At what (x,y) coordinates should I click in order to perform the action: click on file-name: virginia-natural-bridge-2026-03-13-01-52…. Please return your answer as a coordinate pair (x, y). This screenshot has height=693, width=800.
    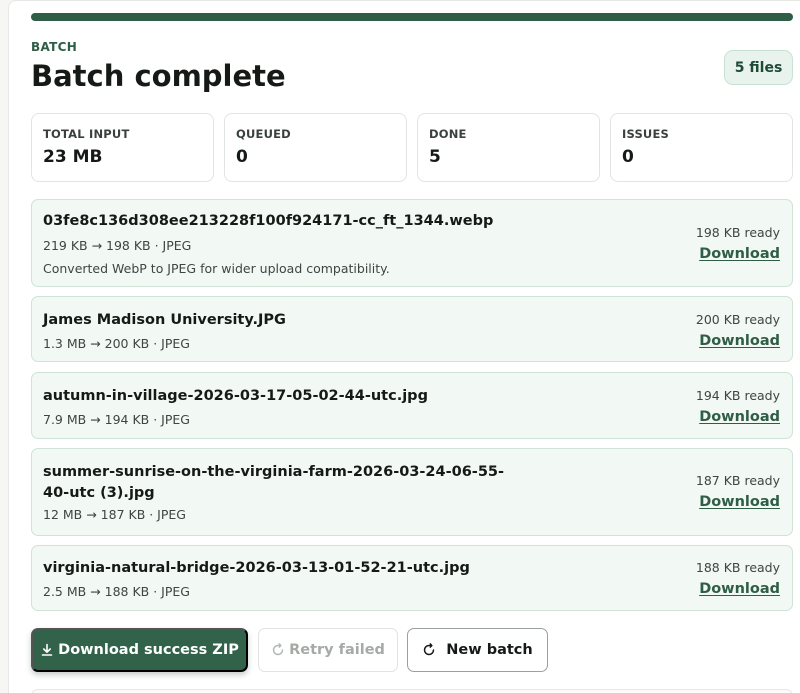
    Looking at the image, I should click on (256, 568).